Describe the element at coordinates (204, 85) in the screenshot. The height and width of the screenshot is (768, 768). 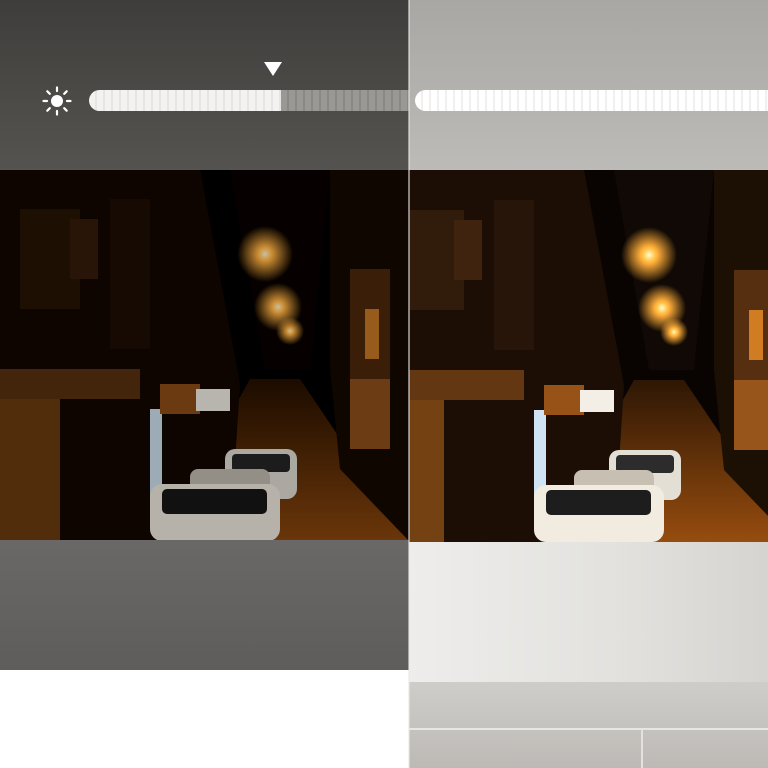
I see `wall-top-dim` at that location.